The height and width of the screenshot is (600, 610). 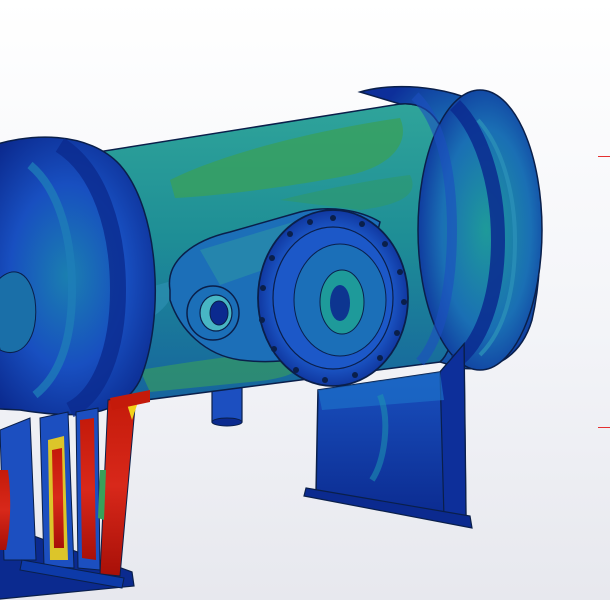 I want to click on saddle-support-left, so click(x=75, y=495).